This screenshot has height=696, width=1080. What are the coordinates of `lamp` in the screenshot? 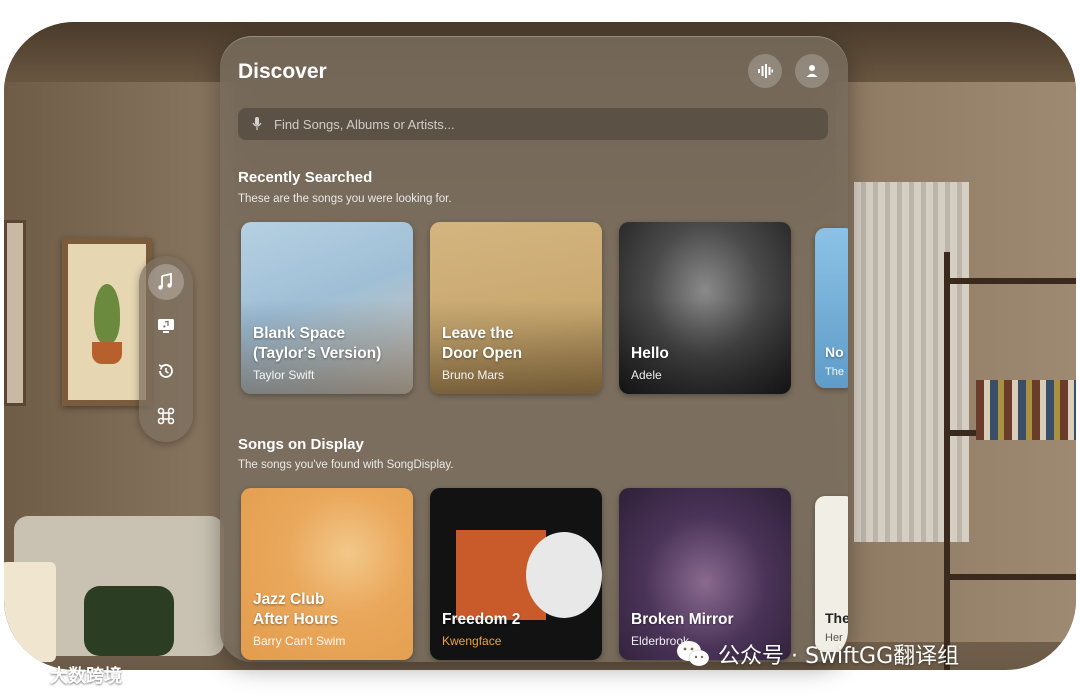 It's located at (30, 612).